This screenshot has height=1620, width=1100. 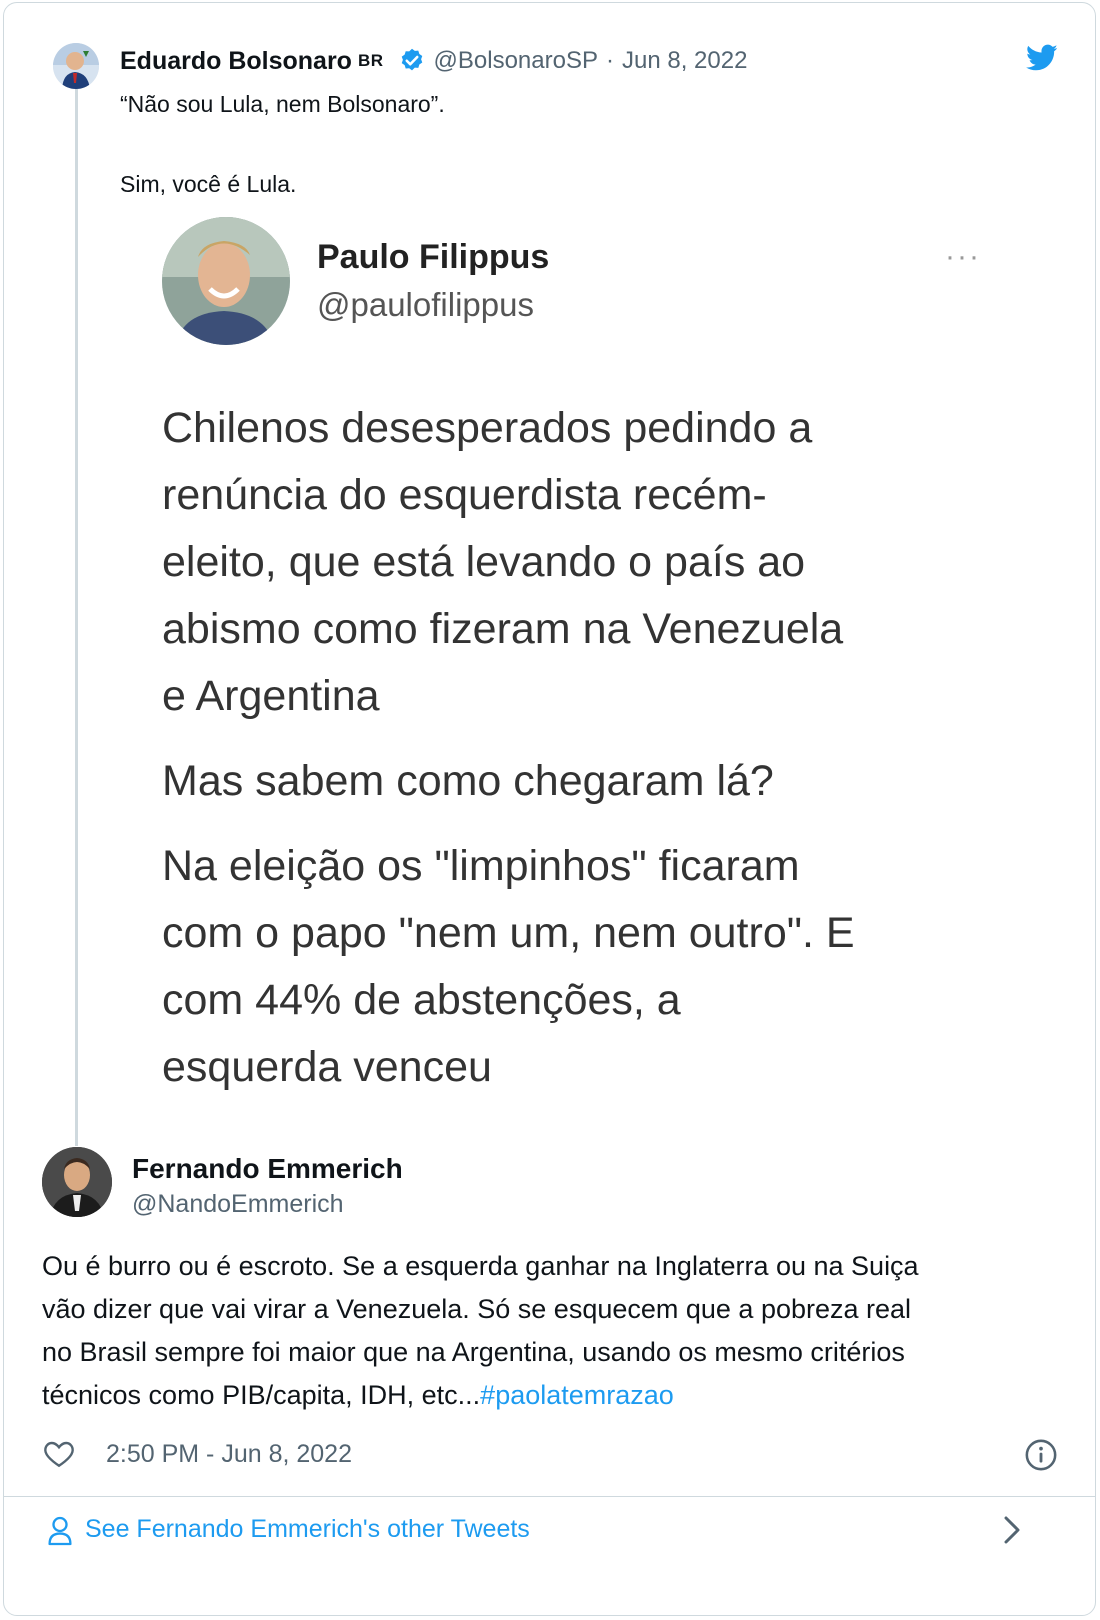 What do you see at coordinates (267, 1169) in the screenshot?
I see `reply-author-name: Fernando Emmerich` at bounding box center [267, 1169].